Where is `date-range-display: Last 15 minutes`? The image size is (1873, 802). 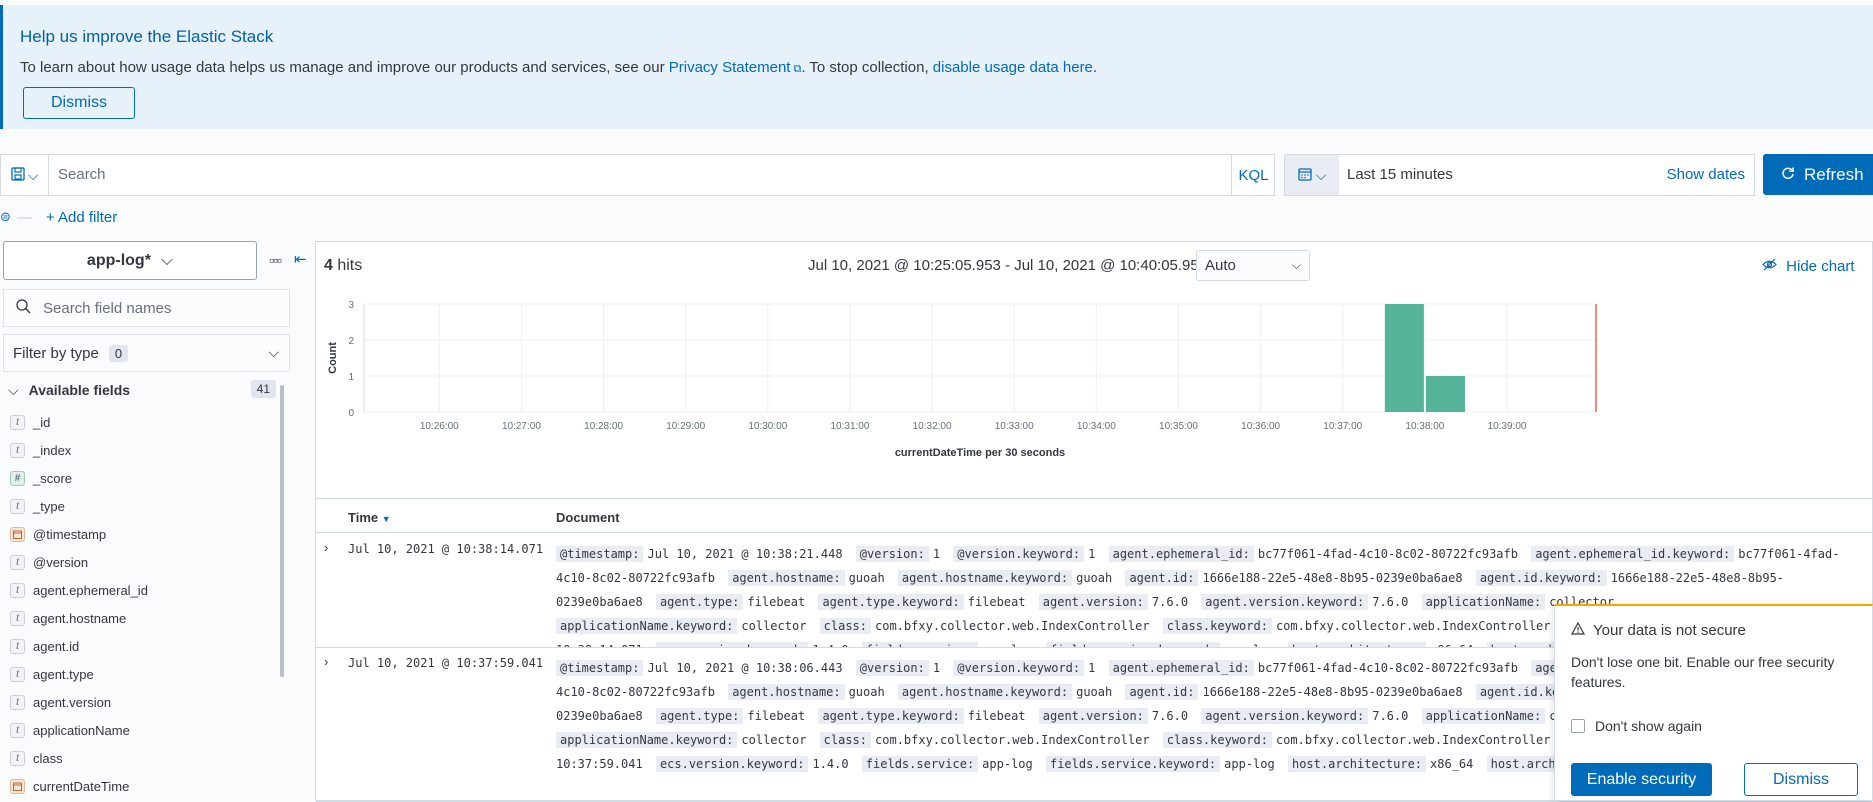
date-range-display: Last 15 minutes is located at coordinates (1400, 174).